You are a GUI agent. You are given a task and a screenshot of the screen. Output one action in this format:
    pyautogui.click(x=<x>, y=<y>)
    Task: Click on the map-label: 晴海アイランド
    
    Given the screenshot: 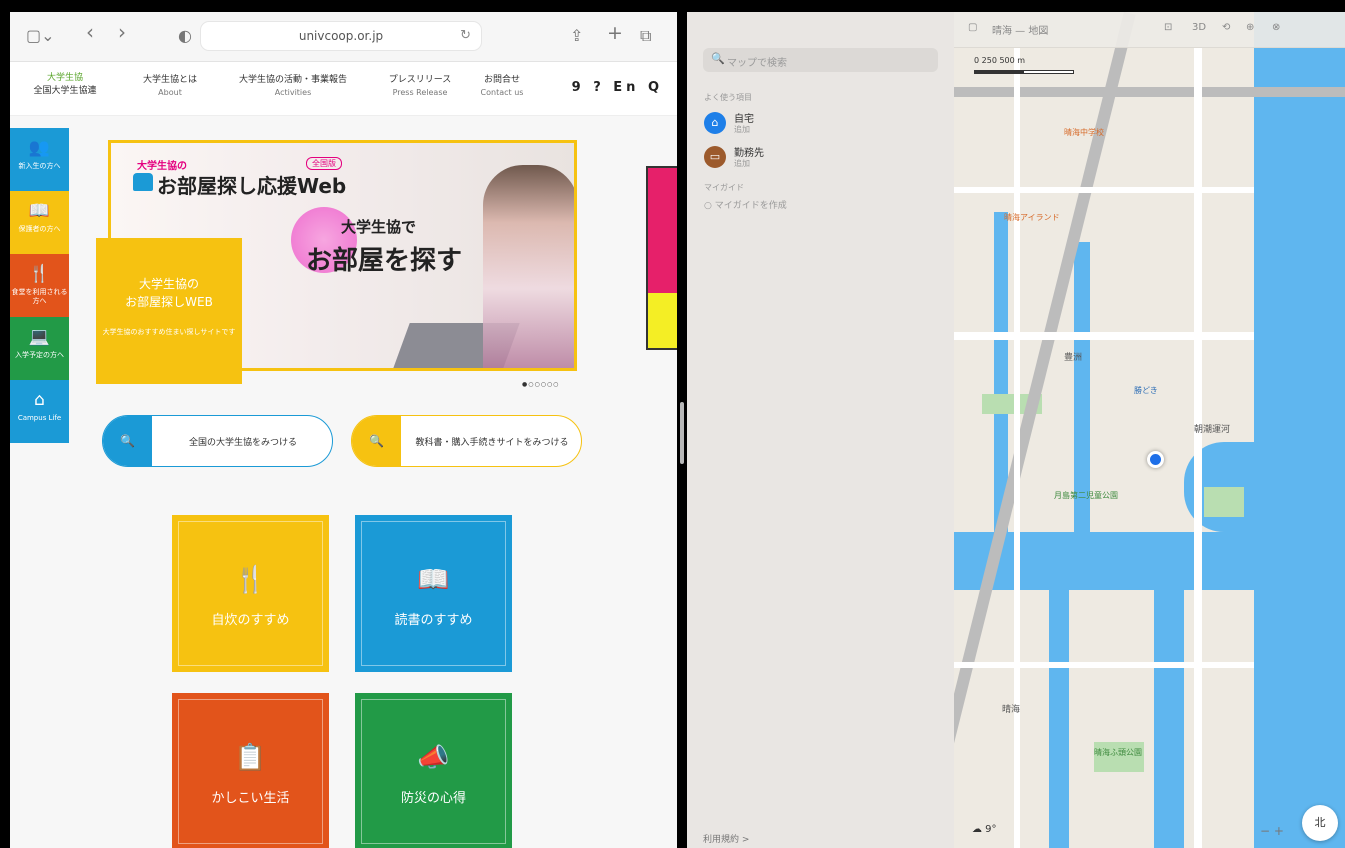 What is the action you would take?
    pyautogui.click(x=1032, y=217)
    